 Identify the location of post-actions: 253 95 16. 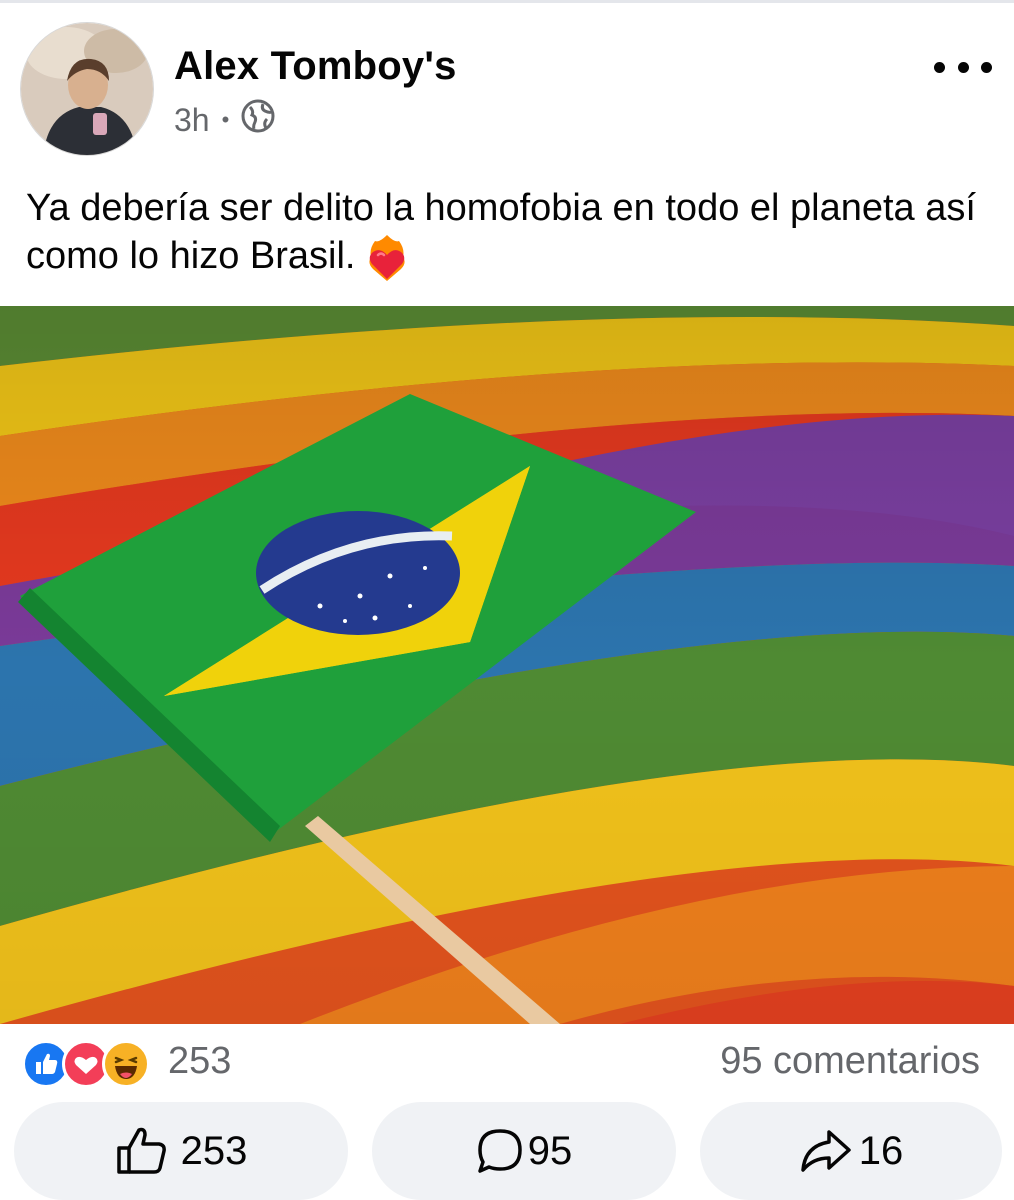
(509, 1151).